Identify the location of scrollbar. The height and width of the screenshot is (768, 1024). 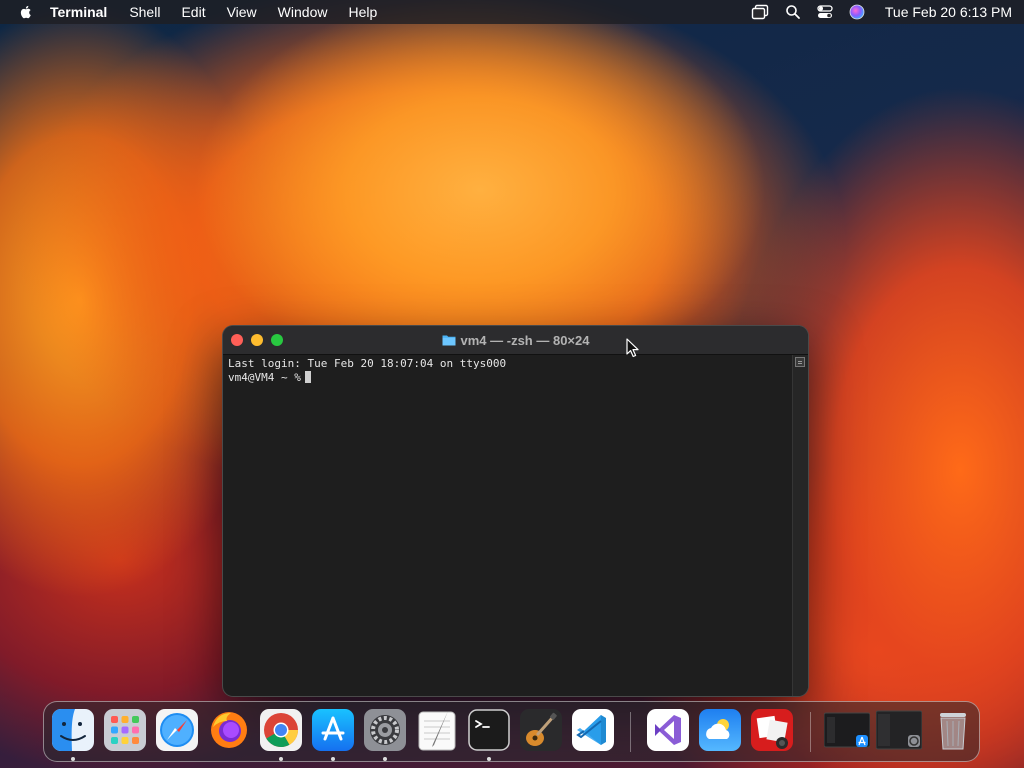
(800, 525).